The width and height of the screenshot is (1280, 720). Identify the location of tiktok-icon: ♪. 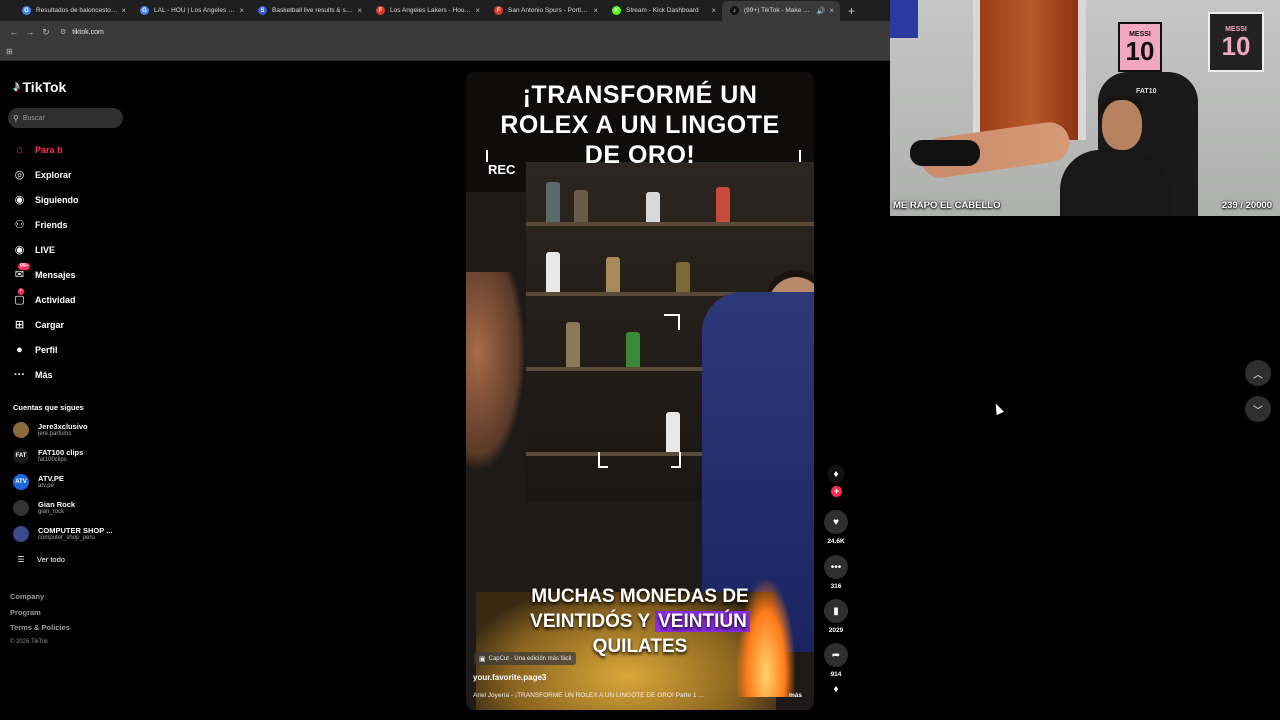
(734, 10).